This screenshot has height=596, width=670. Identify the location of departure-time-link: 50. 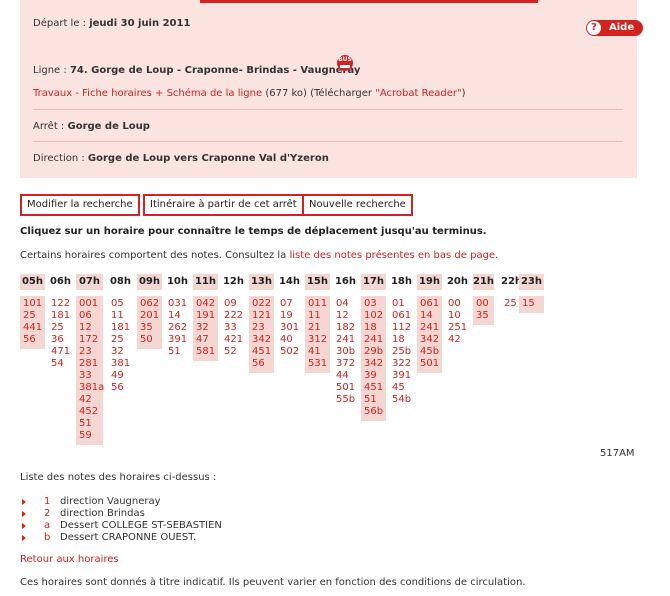
(151, 340).